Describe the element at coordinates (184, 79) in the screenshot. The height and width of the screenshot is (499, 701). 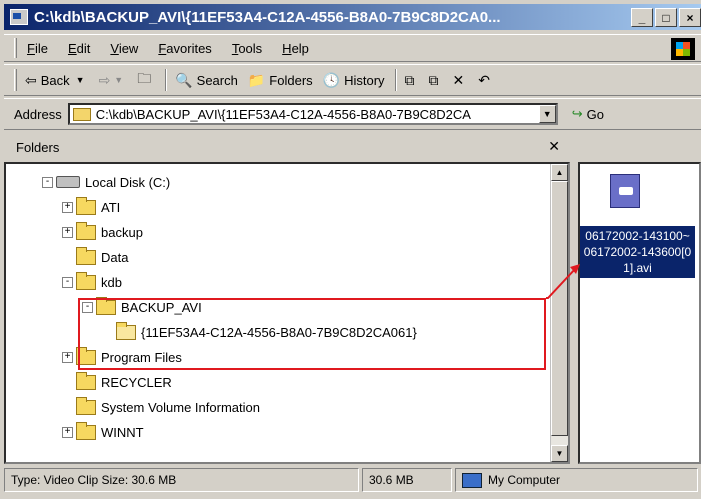
I see `search-icon: 🔍` at that location.